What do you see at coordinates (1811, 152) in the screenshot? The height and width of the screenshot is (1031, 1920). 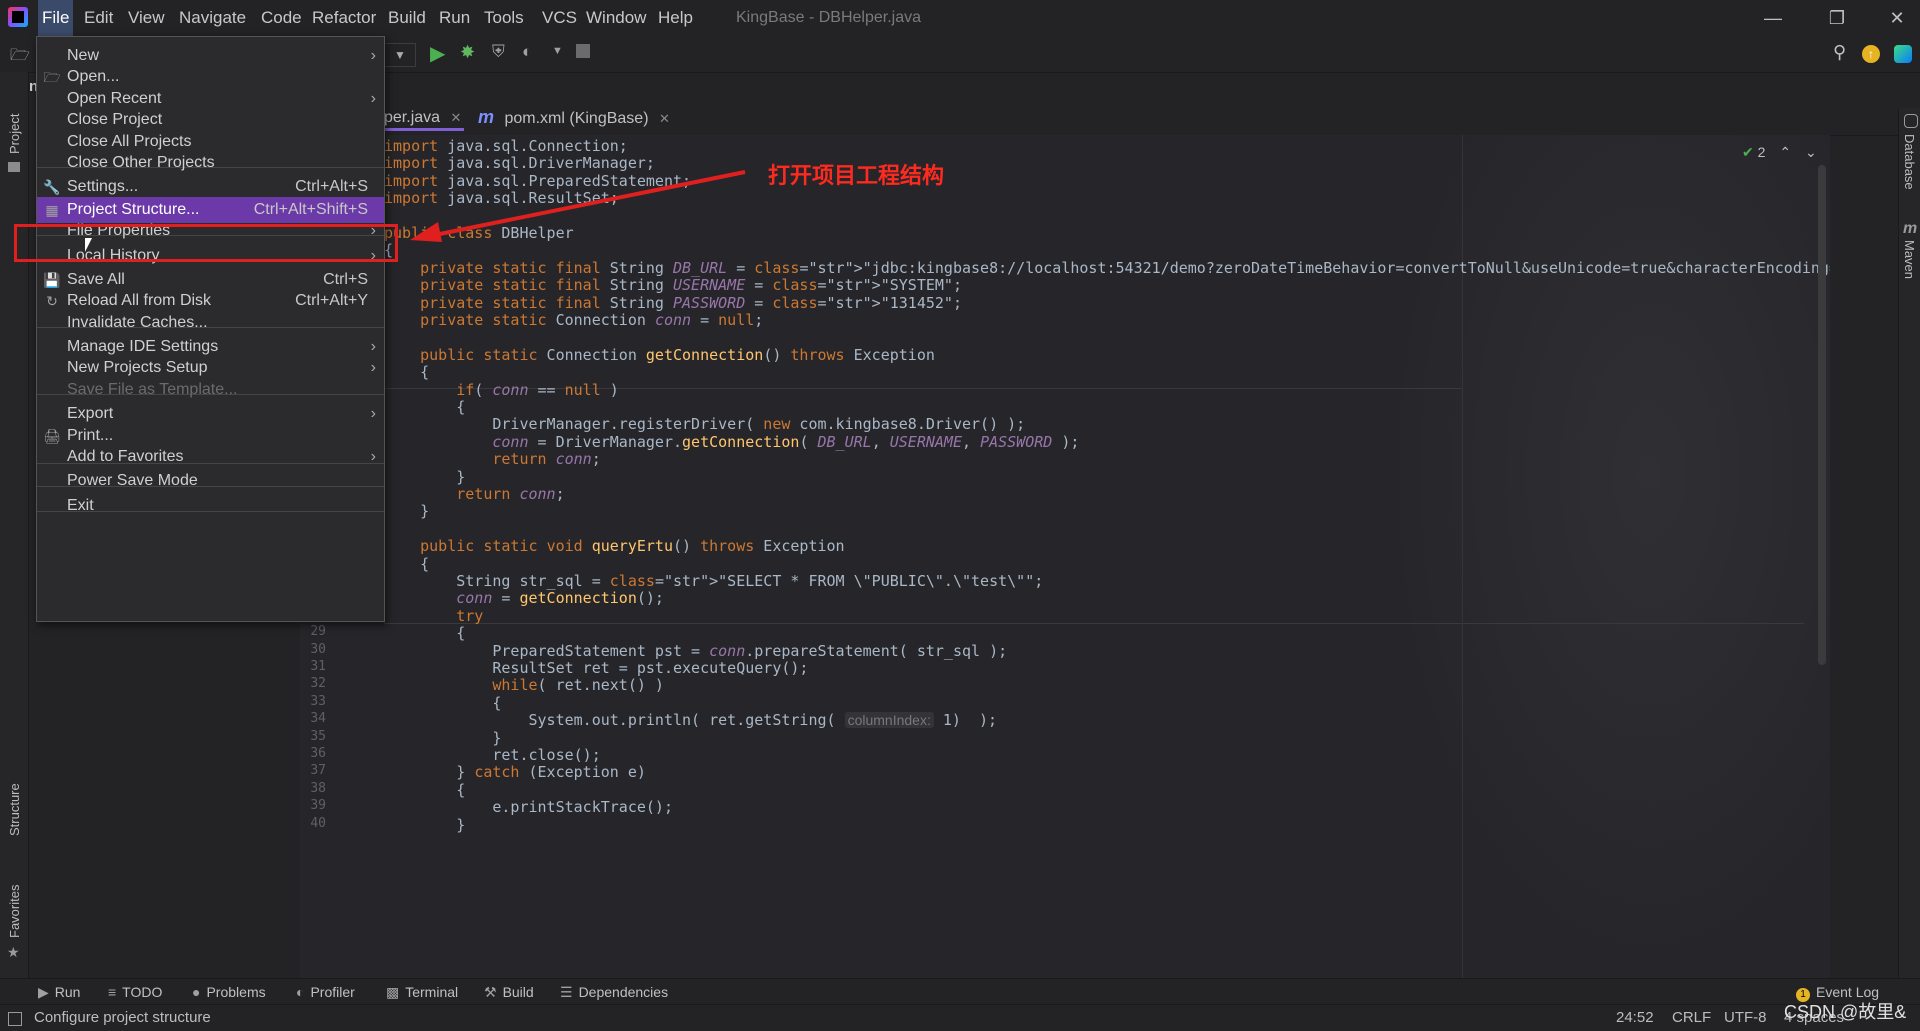 I see `chevron-down-icon: ⌄` at bounding box center [1811, 152].